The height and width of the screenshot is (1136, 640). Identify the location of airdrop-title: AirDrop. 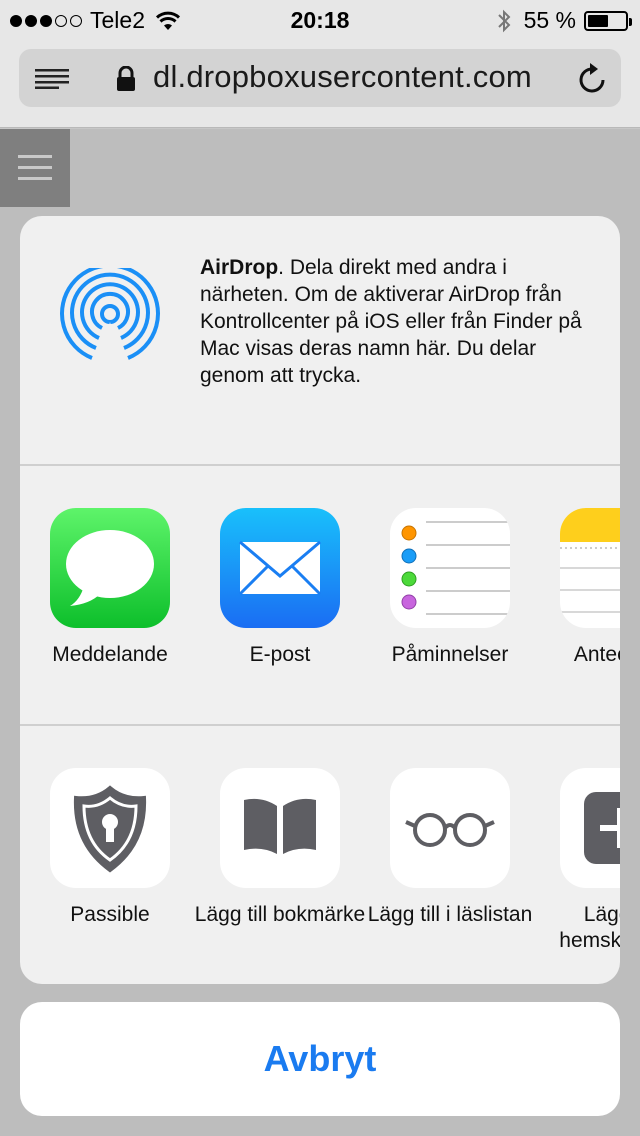
(239, 267).